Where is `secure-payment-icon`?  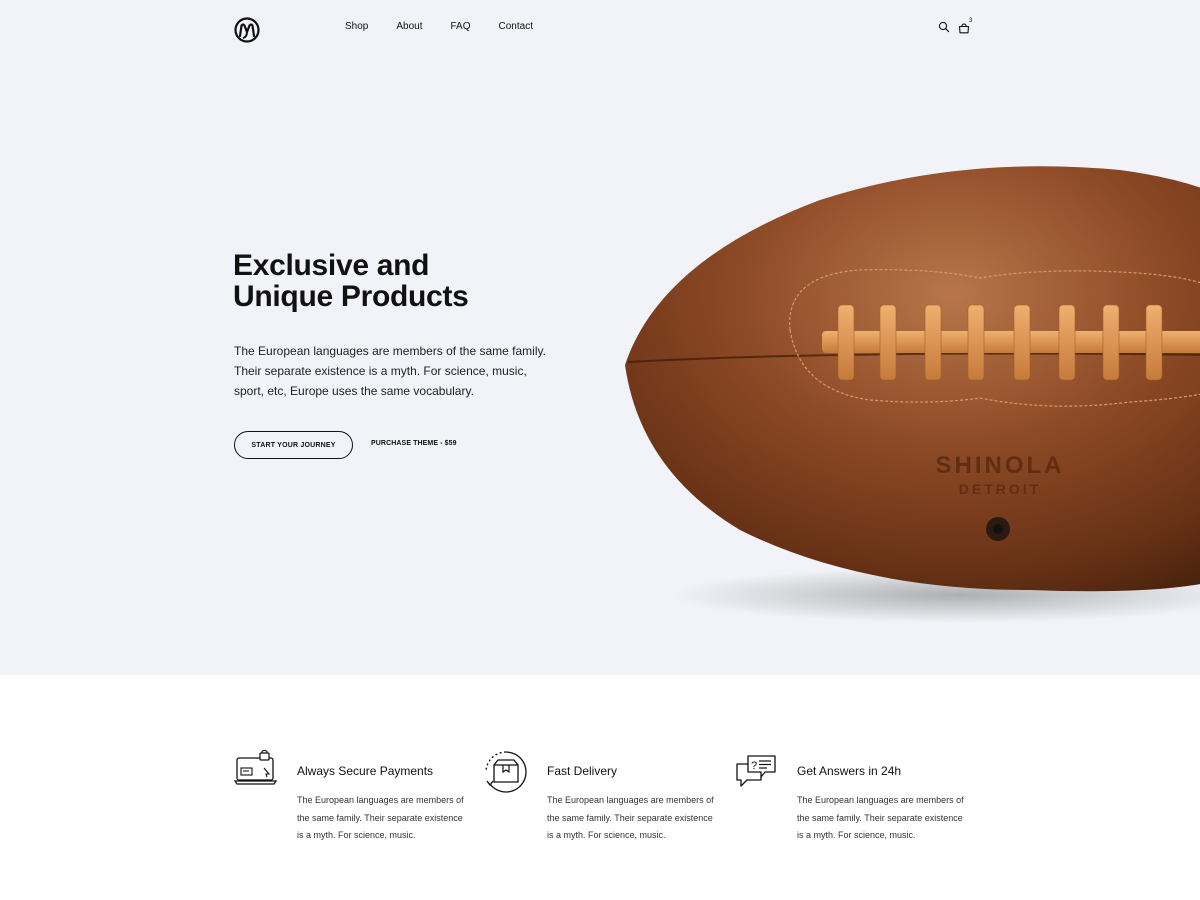
secure-payment-icon is located at coordinates (256, 767).